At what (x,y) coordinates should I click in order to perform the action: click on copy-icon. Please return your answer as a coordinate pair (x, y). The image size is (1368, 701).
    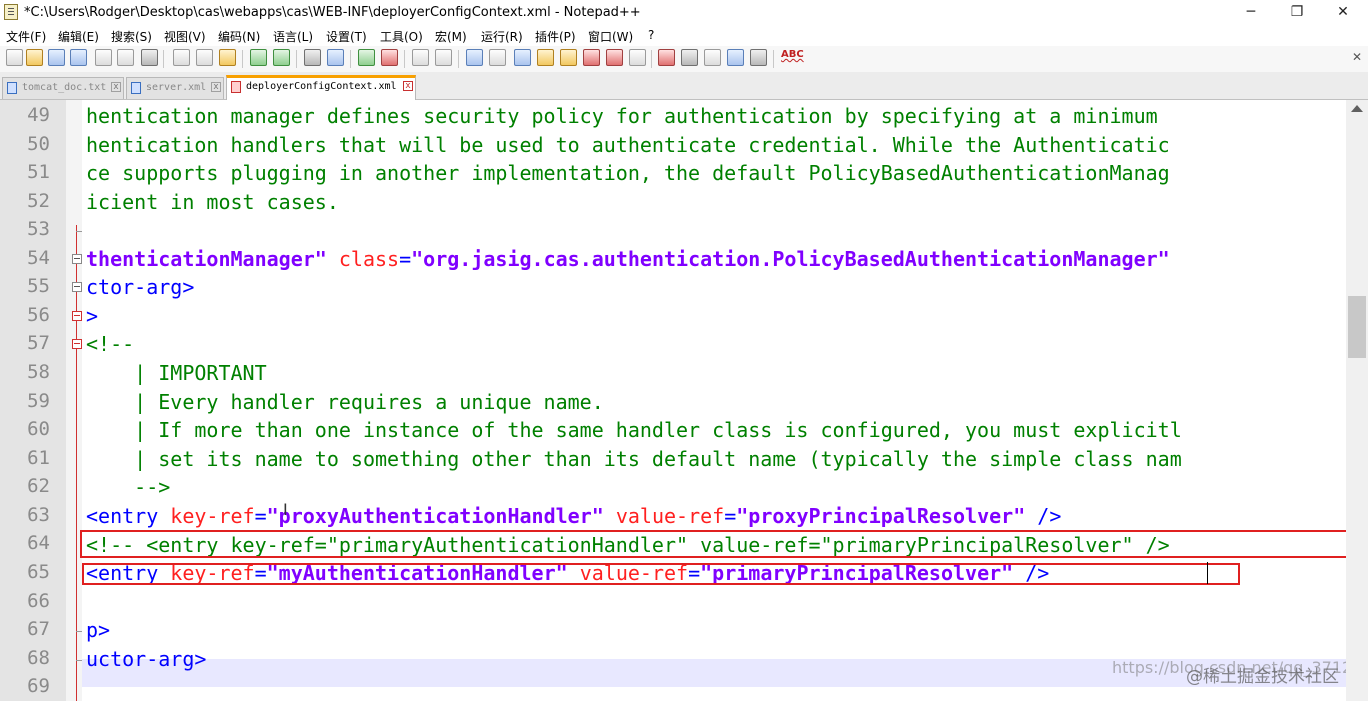
    Looking at the image, I should click on (204, 57).